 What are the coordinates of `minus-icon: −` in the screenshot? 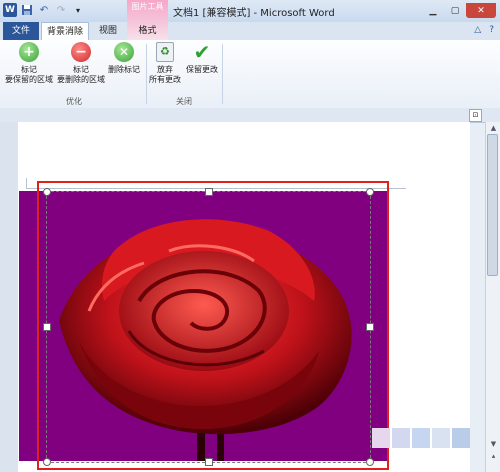 It's located at (81, 52).